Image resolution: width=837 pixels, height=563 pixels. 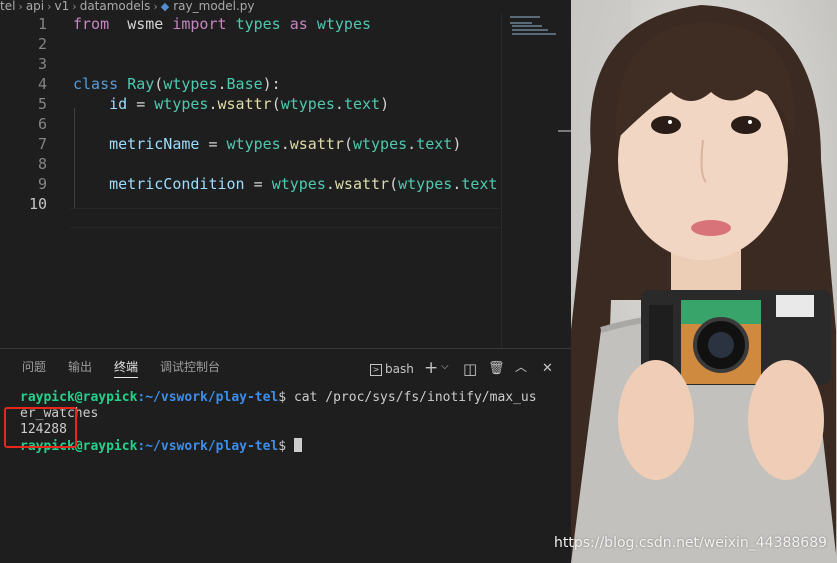 I want to click on line-number: 6, so click(x=42, y=124).